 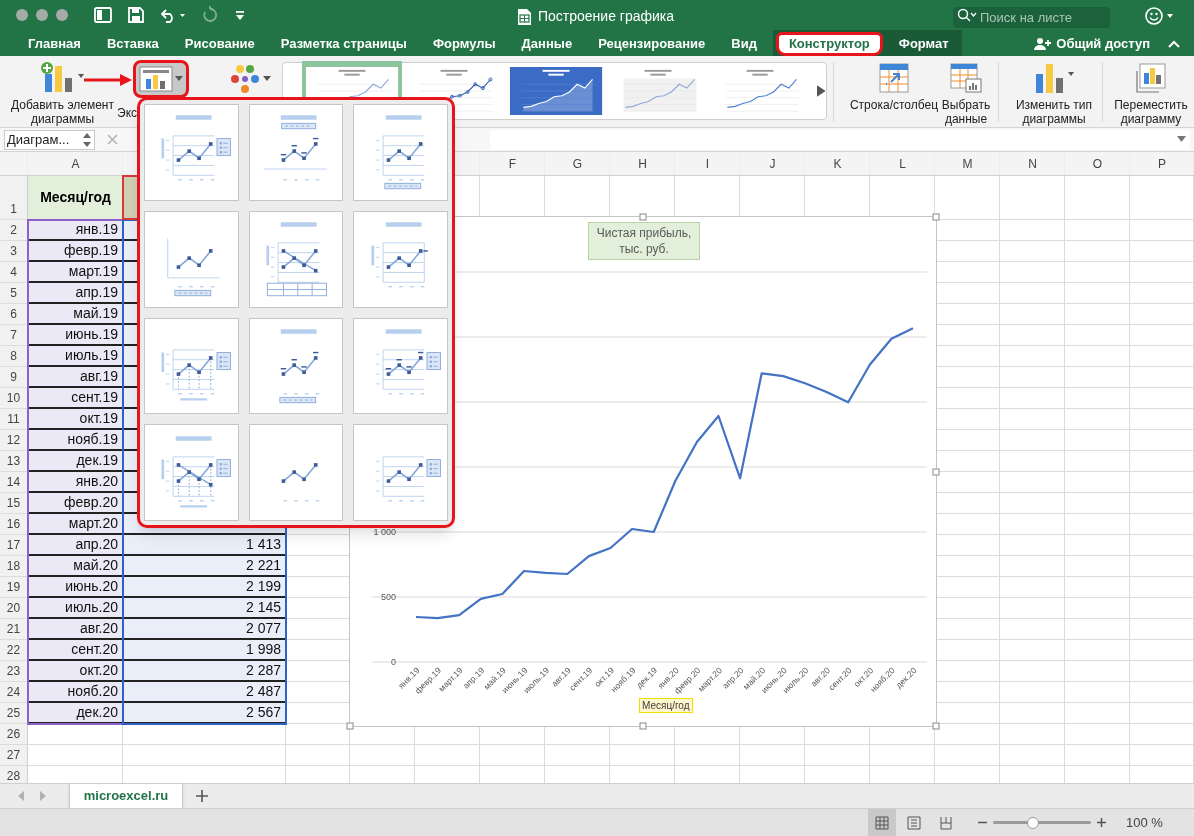 I want to click on search-field: Поиск на листе, so click(x=1031, y=17).